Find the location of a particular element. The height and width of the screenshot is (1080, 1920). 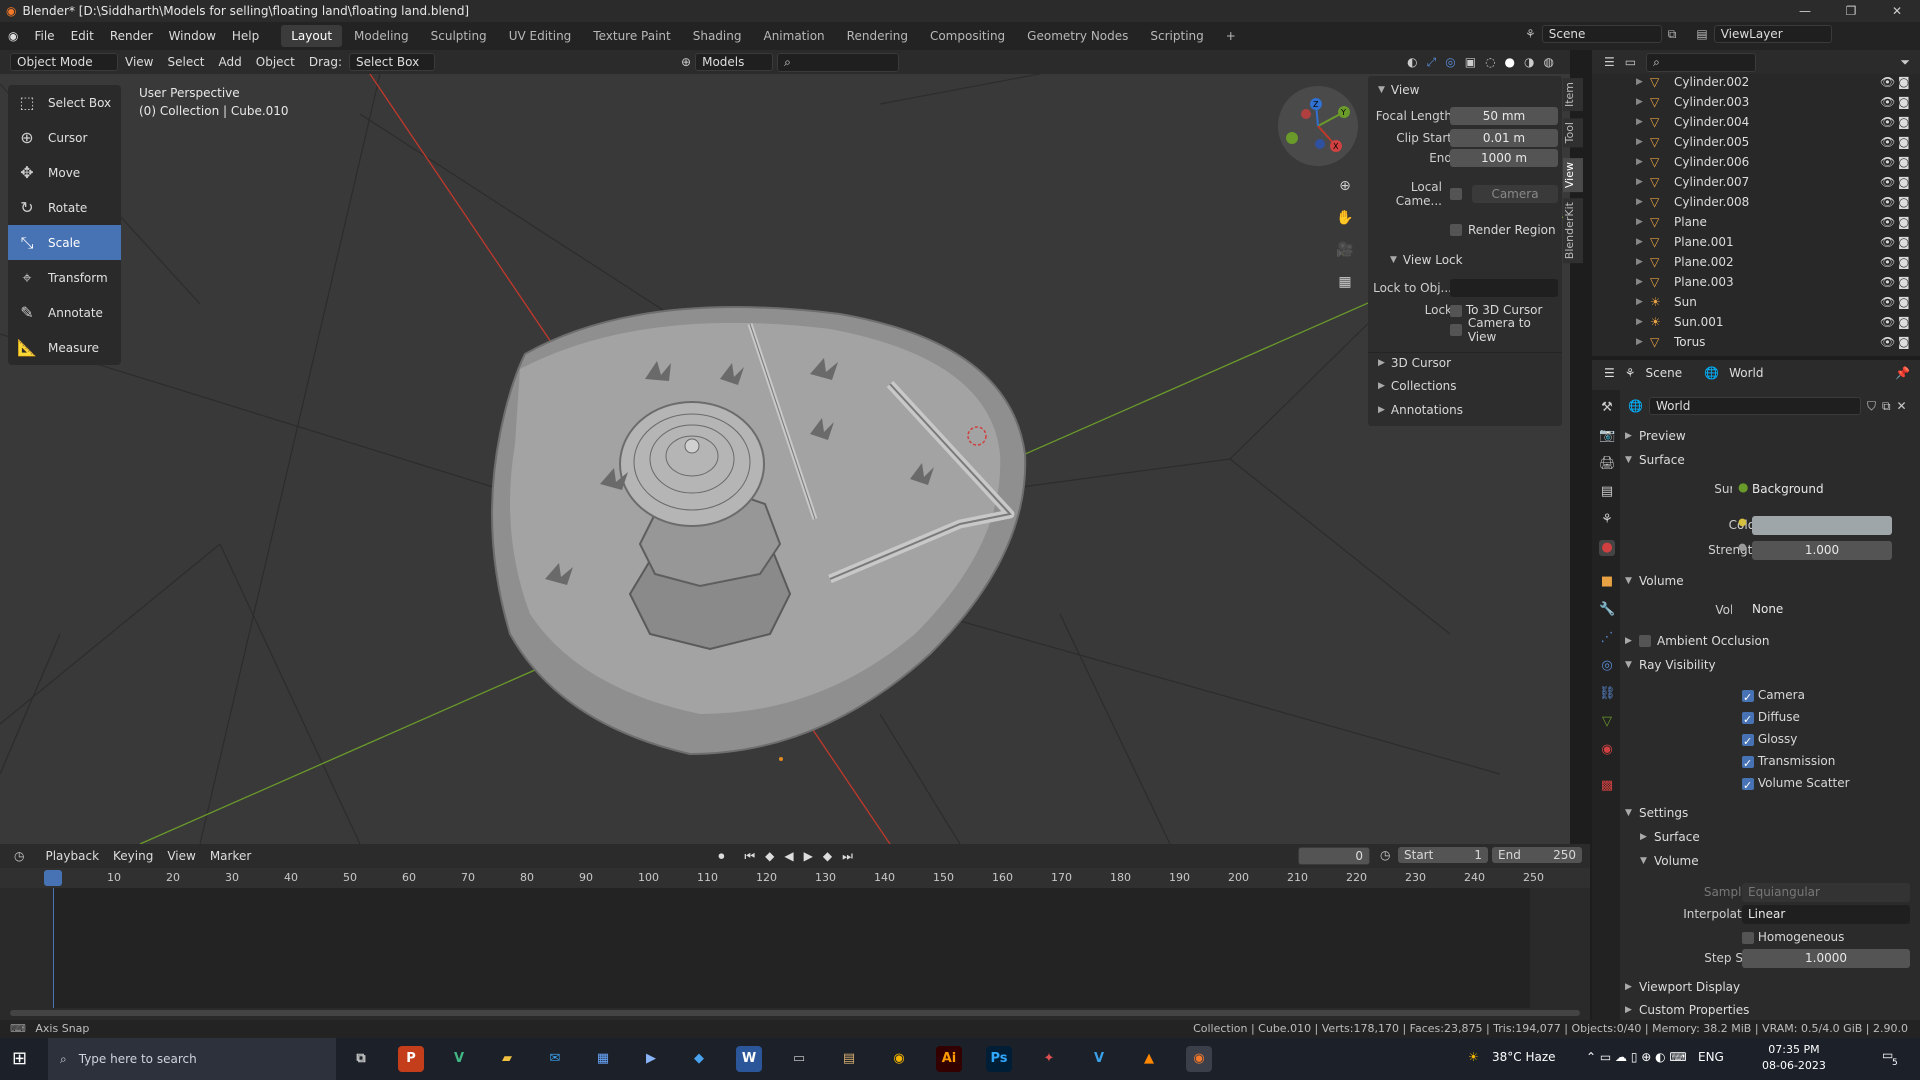

local-camera-checkbox is located at coordinates (1456, 194).